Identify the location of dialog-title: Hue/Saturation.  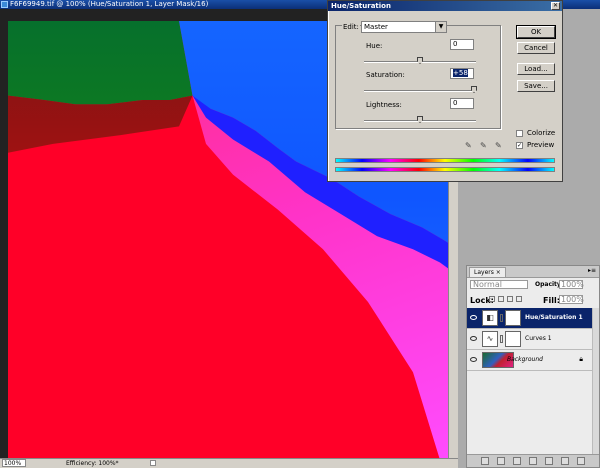
(361, 6).